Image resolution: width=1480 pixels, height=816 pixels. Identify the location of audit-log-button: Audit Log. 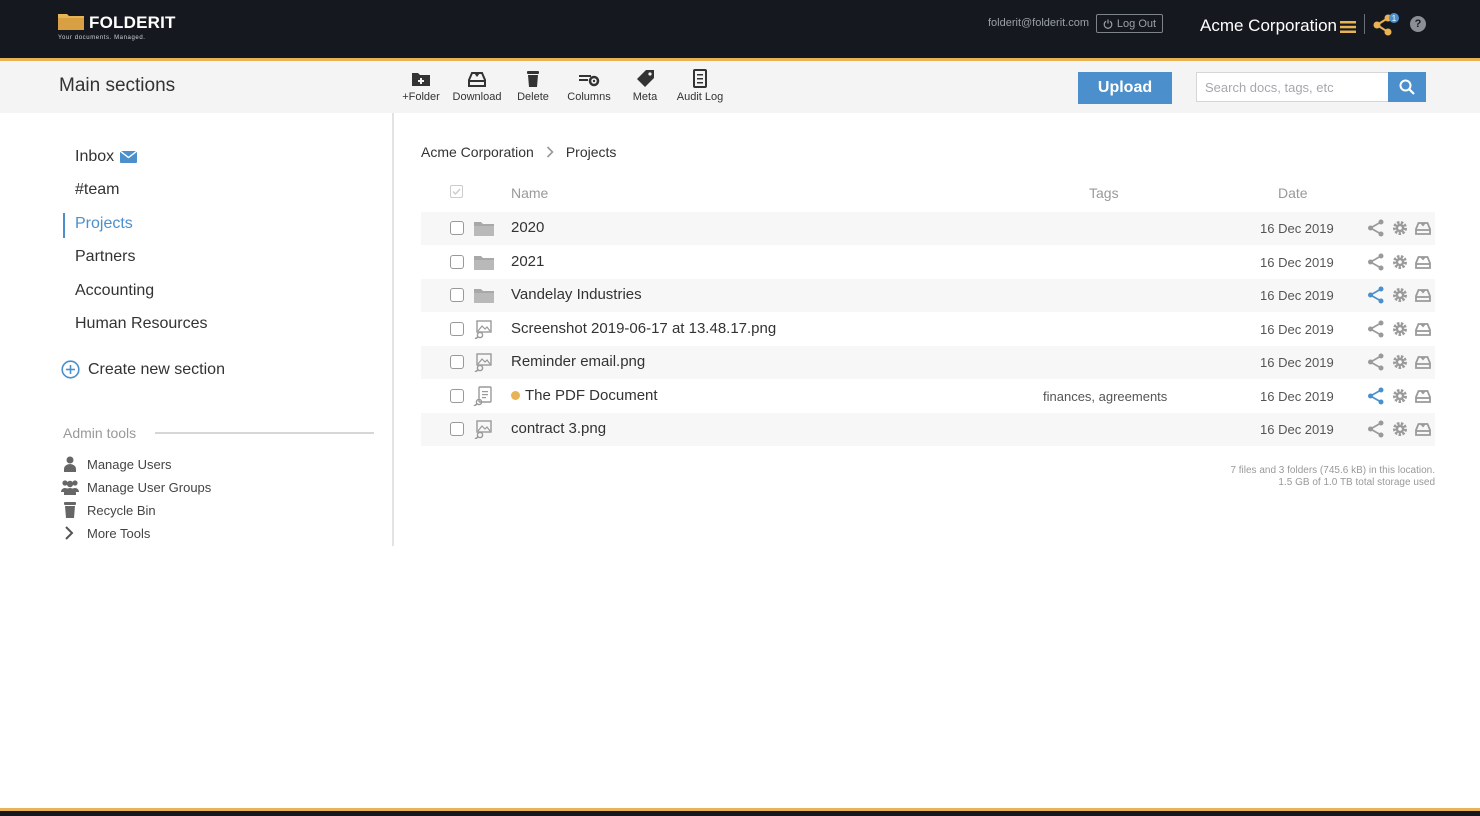
(700, 89).